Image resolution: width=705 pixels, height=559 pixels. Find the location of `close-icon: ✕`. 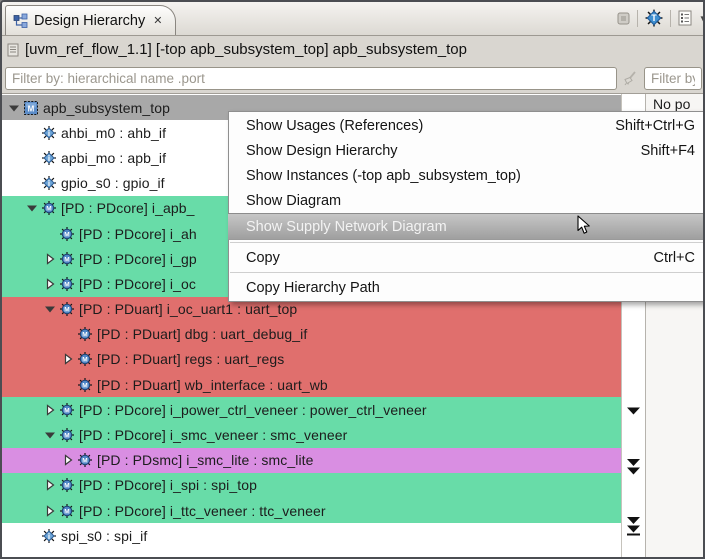

close-icon: ✕ is located at coordinates (157, 20).